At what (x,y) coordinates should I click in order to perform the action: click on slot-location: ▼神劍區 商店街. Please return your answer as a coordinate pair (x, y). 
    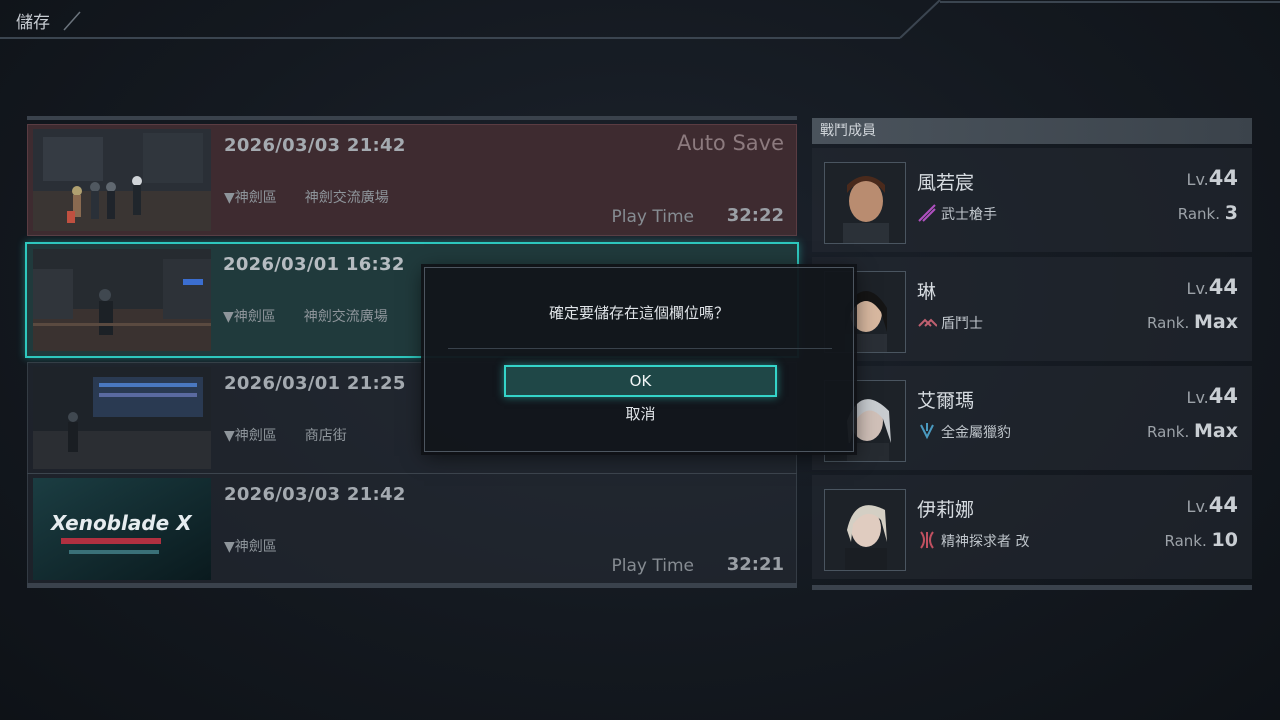
    Looking at the image, I should click on (285, 436).